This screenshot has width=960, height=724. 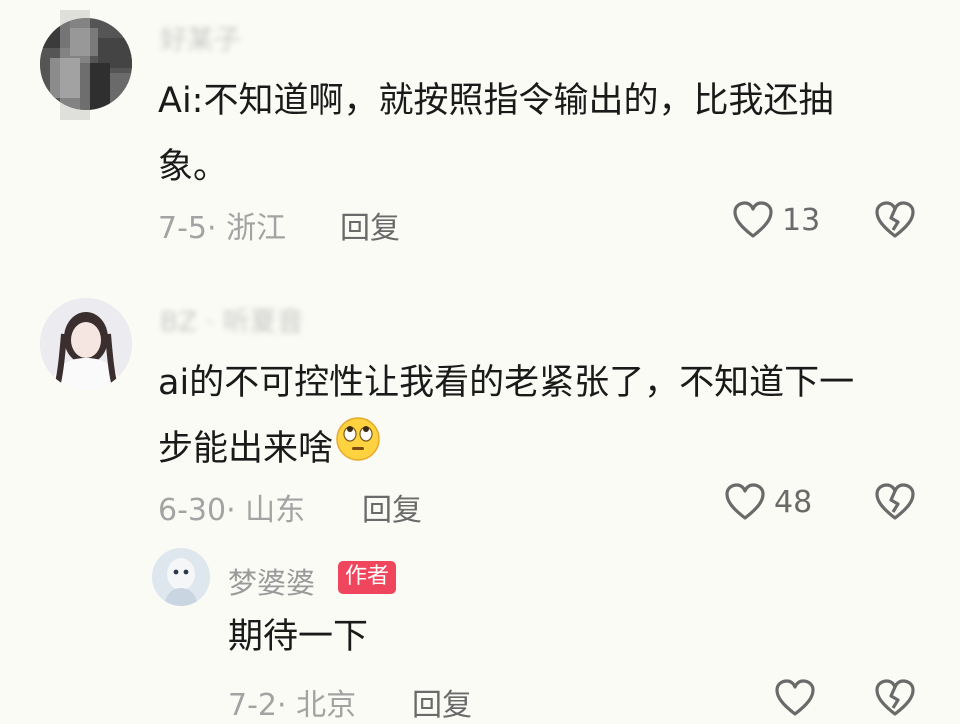 I want to click on avatar, so click(x=181, y=577).